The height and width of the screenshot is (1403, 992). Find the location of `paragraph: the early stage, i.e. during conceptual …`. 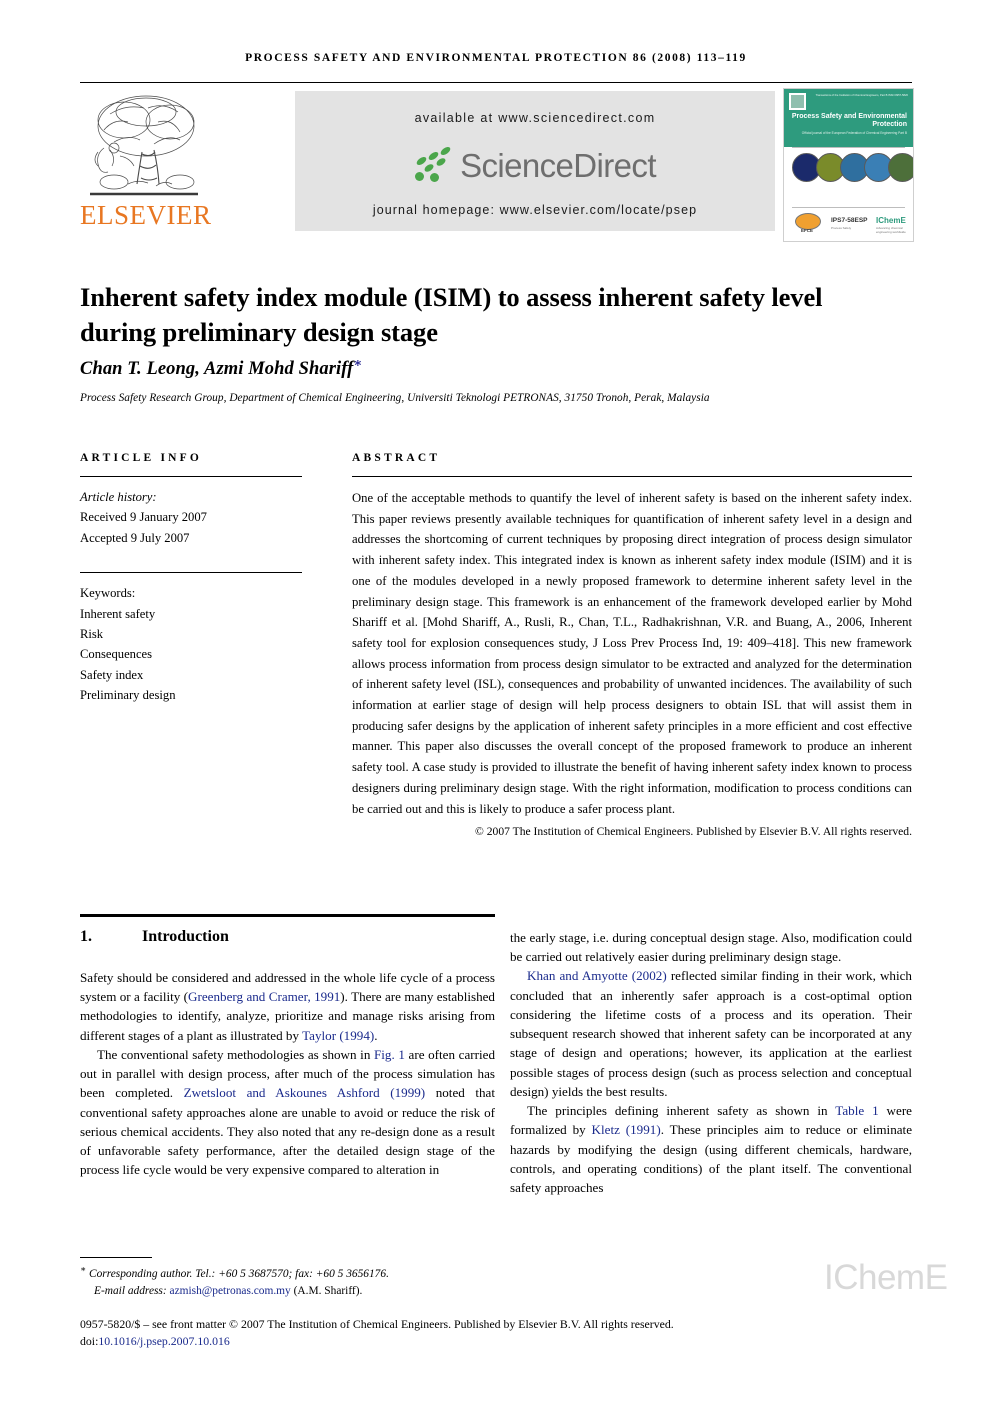

paragraph: the early stage, i.e. during conceptual … is located at coordinates (711, 947).